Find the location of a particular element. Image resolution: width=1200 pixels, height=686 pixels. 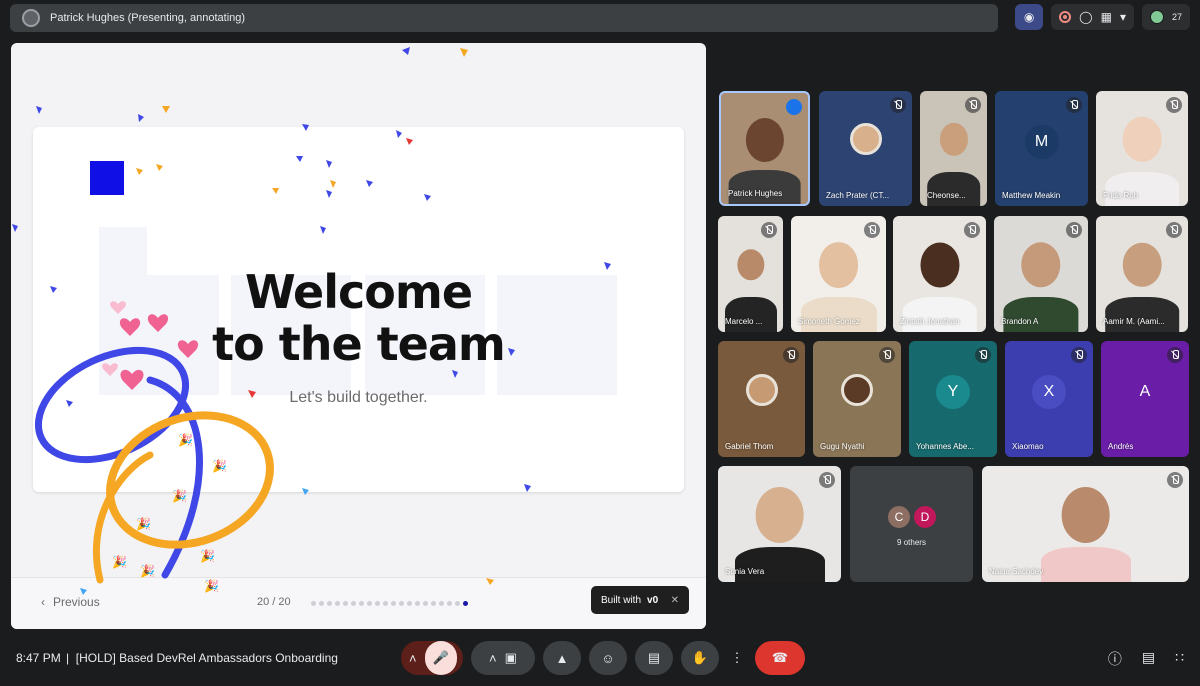

meeting-clock: 8:47 PM is located at coordinates (38, 658).